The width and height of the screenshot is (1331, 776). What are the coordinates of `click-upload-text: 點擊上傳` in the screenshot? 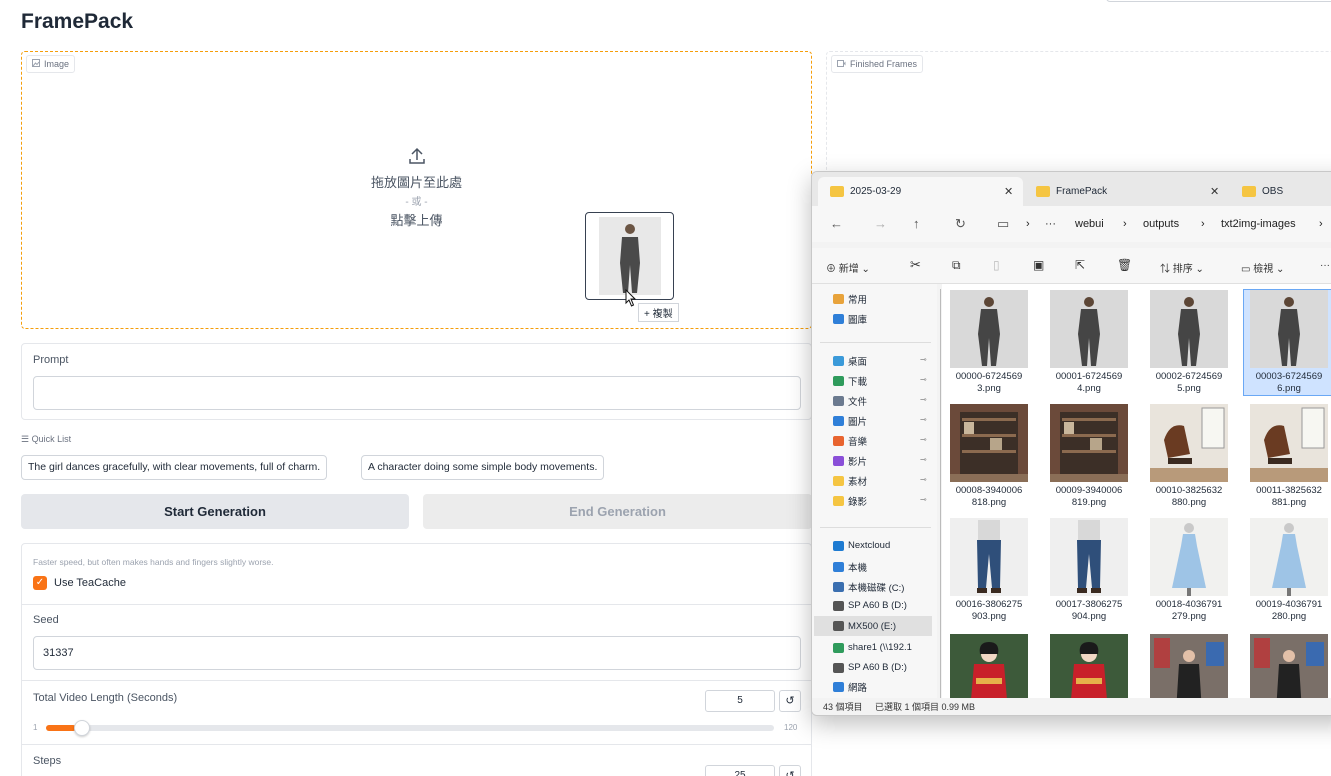 It's located at (416, 219).